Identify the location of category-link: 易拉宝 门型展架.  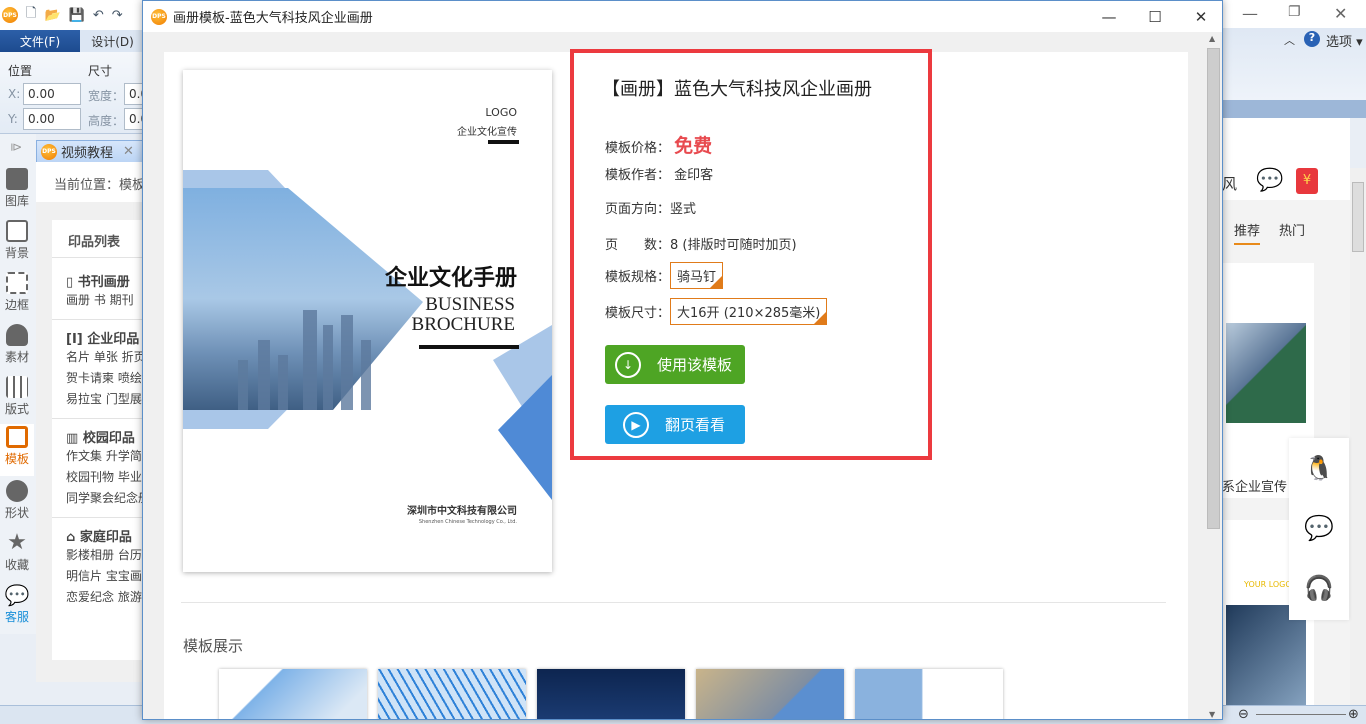
(98, 399).